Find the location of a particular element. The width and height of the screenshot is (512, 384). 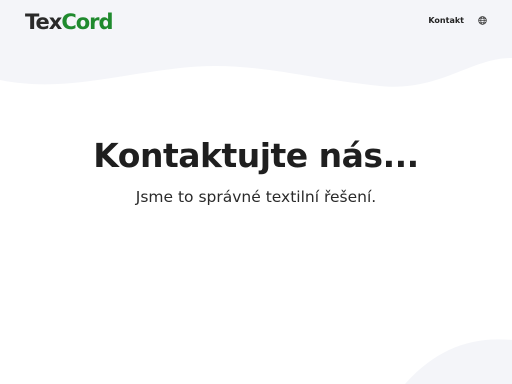

nav-link-contact: Kontakt is located at coordinates (446, 20).